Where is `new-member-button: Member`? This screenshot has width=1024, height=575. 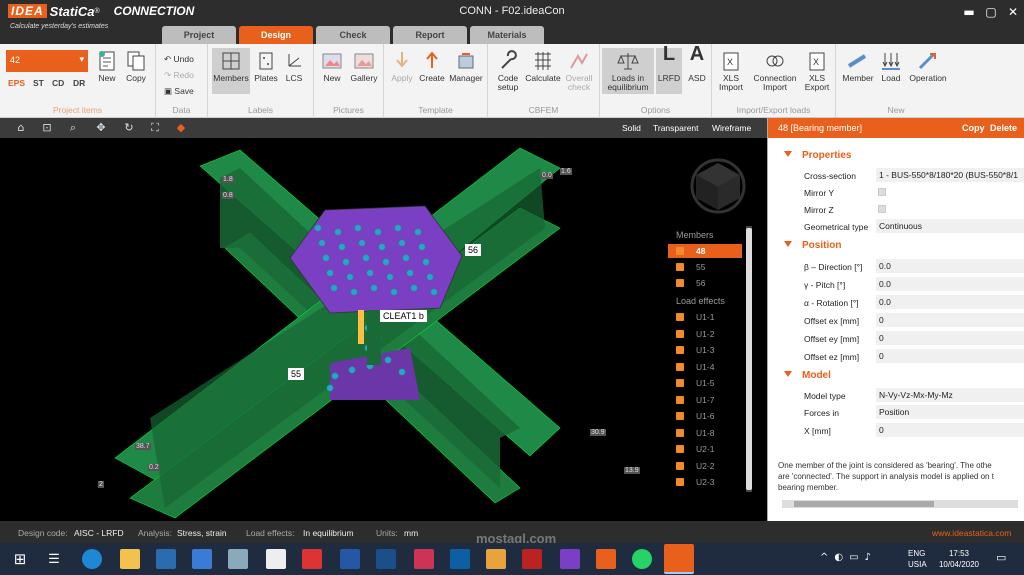 new-member-button: Member is located at coordinates (858, 66).